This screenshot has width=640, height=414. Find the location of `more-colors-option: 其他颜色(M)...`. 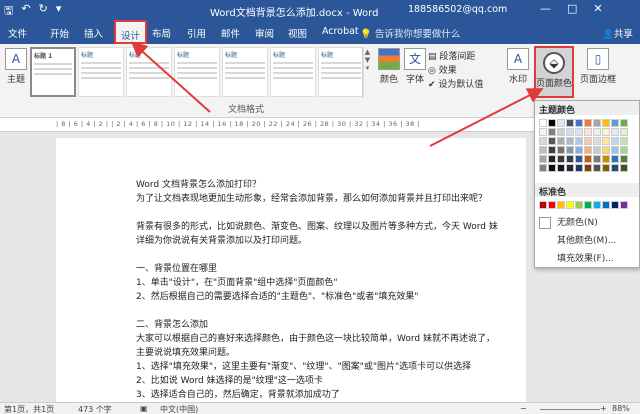

more-colors-option: 其他颜色(M)... is located at coordinates (587, 241).